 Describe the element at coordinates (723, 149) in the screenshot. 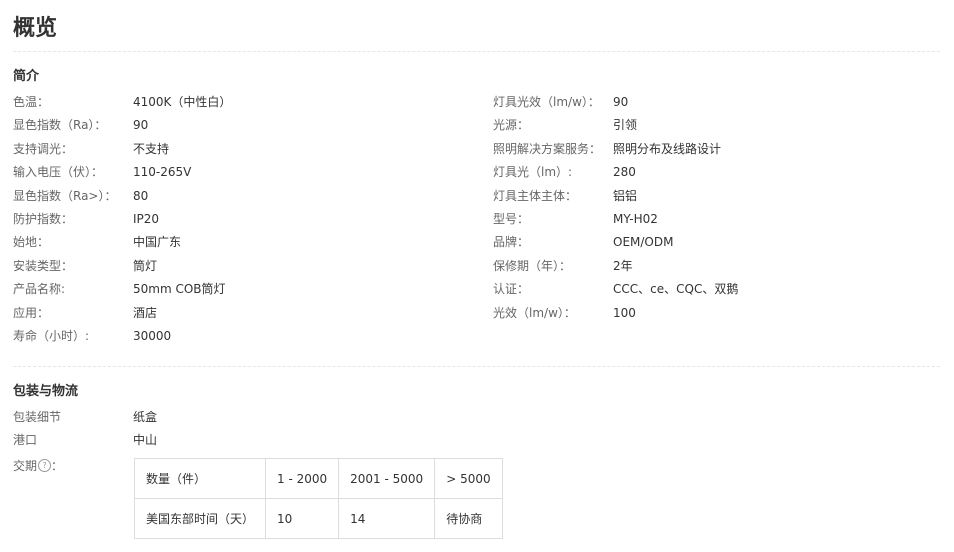

I see `attribute-row: 照明解决方案服务： 照明分布及线路设计` at that location.